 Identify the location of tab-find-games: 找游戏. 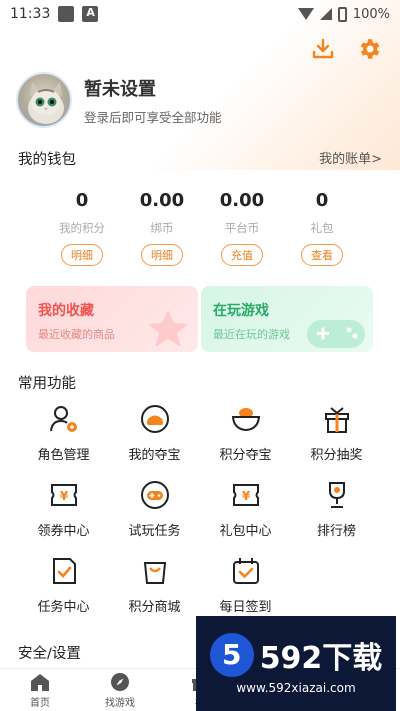
(120, 690).